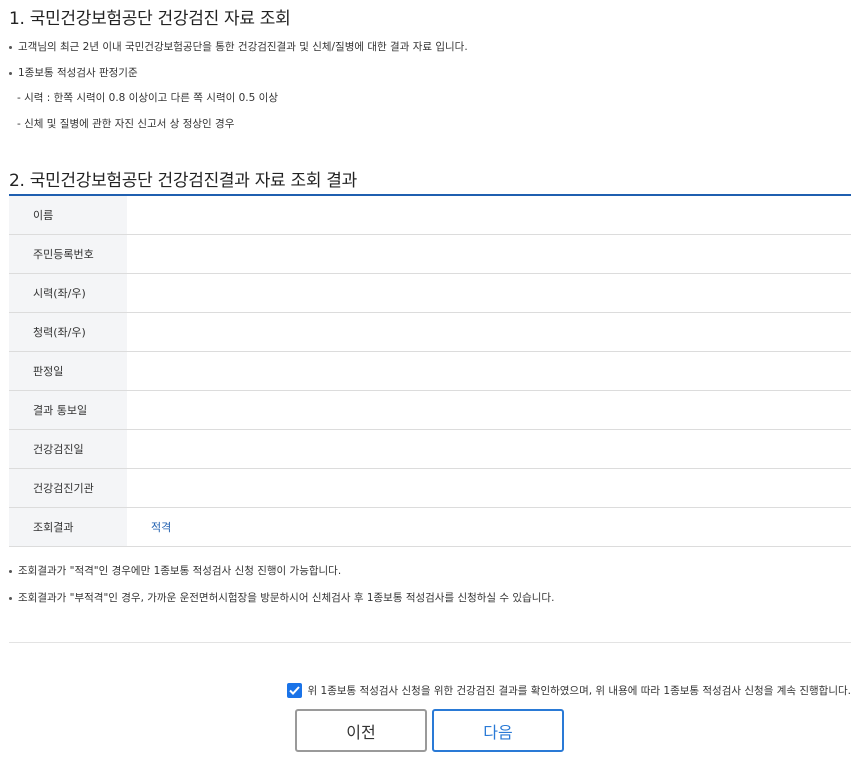 The height and width of the screenshot is (771, 863). What do you see at coordinates (489, 254) in the screenshot?
I see `row-value-resident-number` at bounding box center [489, 254].